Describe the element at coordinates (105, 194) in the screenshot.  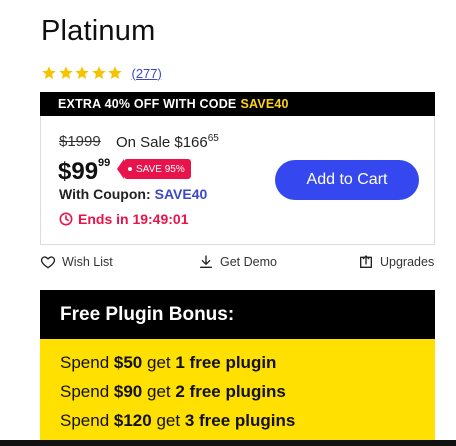
I see `coupon-label: With Coupon:` at that location.